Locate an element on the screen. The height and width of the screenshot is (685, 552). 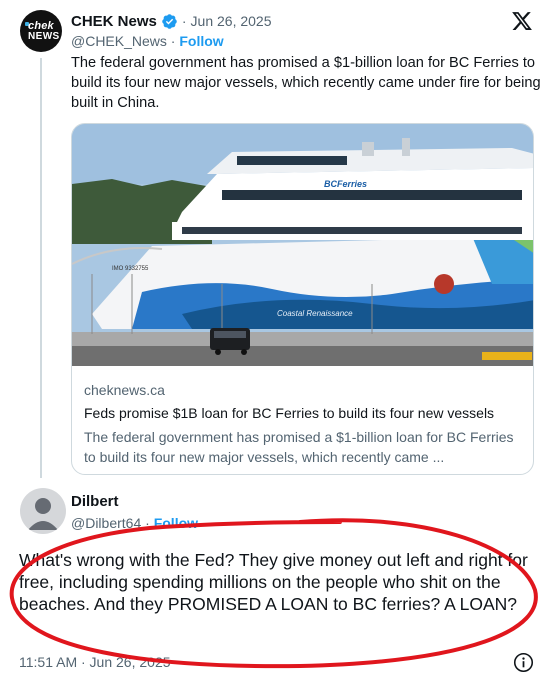
ship-hull-text: Coastal Renaissance is located at coordinates (315, 313).